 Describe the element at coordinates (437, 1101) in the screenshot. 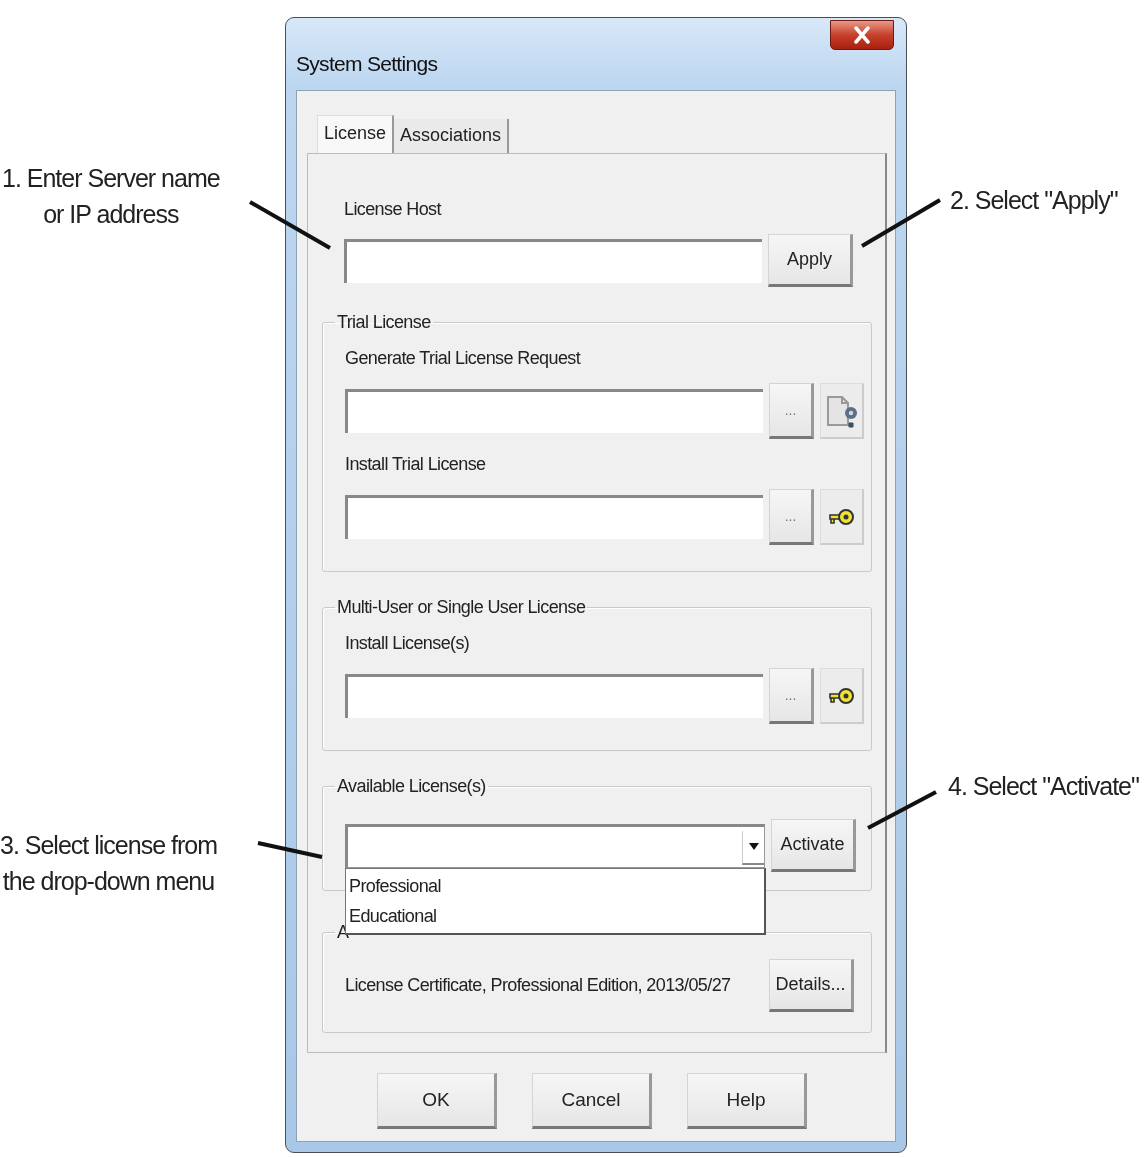

I see `dialog-button: OK` at that location.